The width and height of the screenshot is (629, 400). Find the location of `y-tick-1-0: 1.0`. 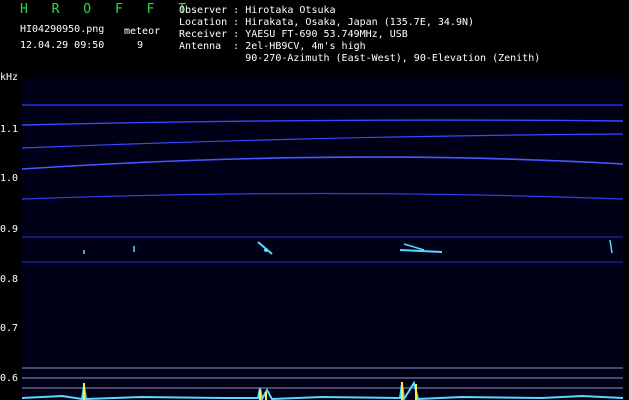

y-tick-1-0: 1.0 is located at coordinates (9, 178).